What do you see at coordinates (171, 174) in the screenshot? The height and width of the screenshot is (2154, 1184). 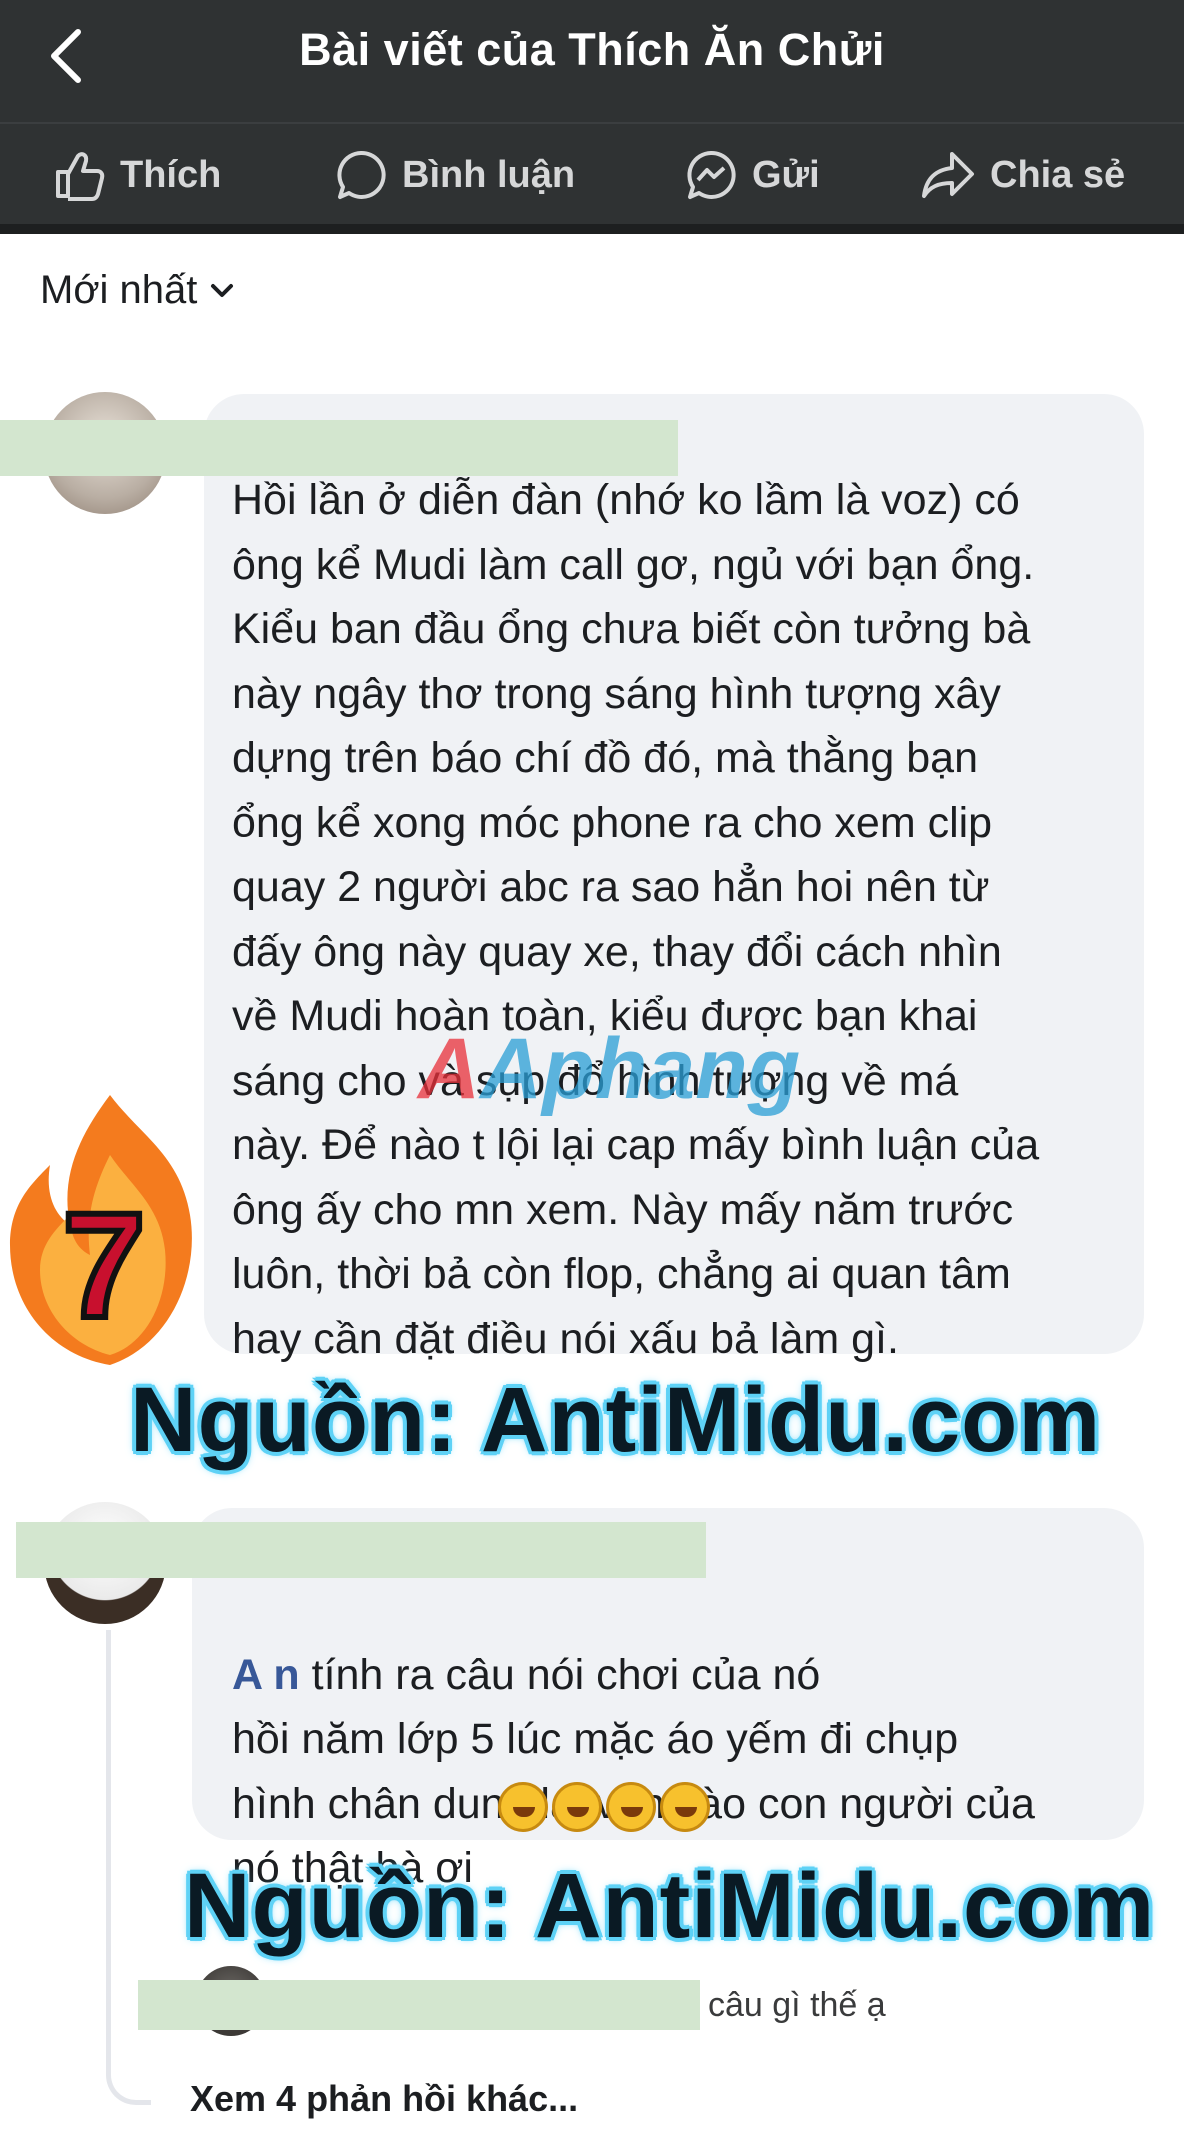 I see `like-label: Thích` at bounding box center [171, 174].